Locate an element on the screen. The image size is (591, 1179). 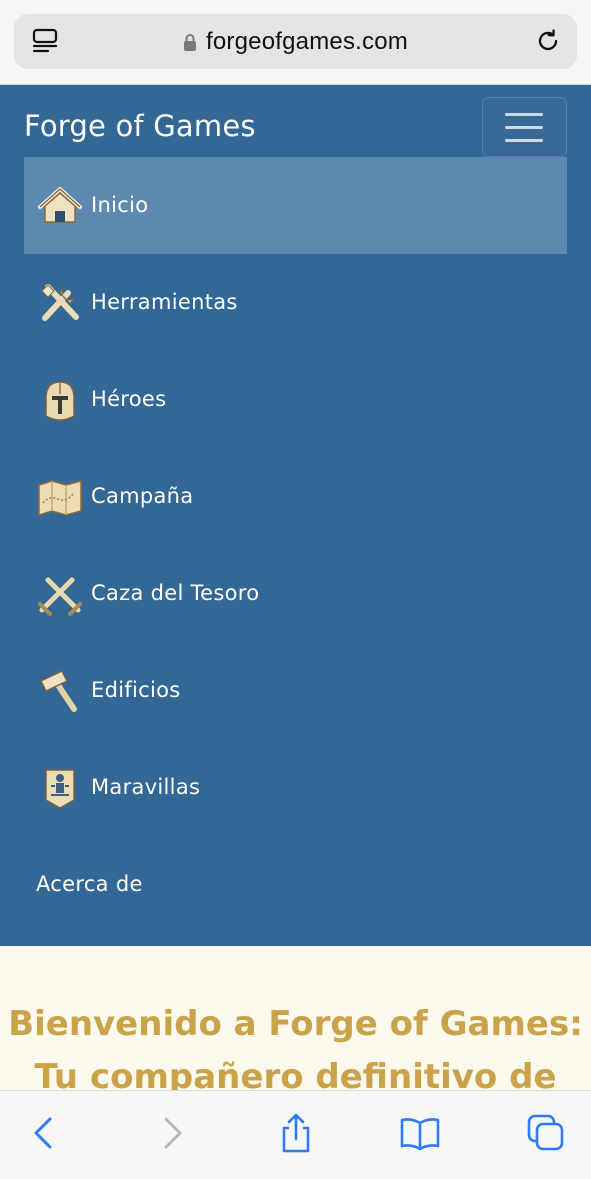
nav-label: Maravillas is located at coordinates (146, 787).